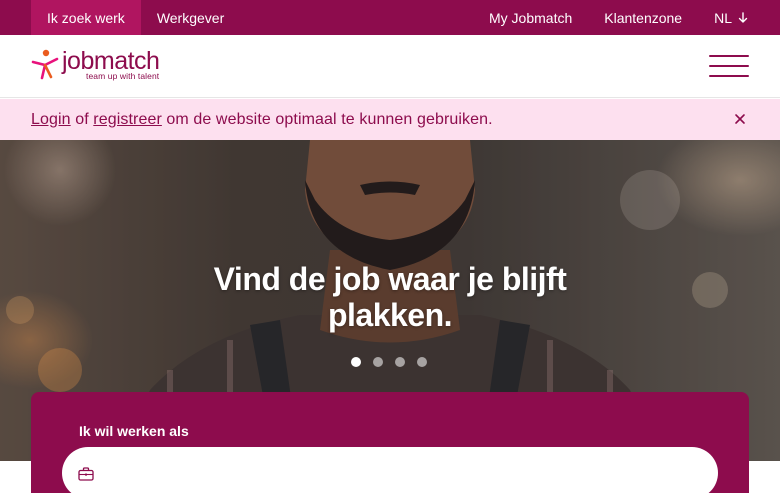 This screenshot has width=780, height=493. What do you see at coordinates (723, 17) in the screenshot?
I see `language-label: NL` at bounding box center [723, 17].